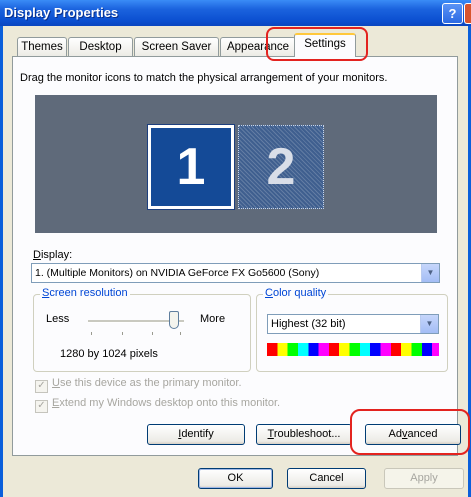 The image size is (471, 497). What do you see at coordinates (109, 354) in the screenshot?
I see `resolution-value: 1280 by 1024 pixels` at bounding box center [109, 354].